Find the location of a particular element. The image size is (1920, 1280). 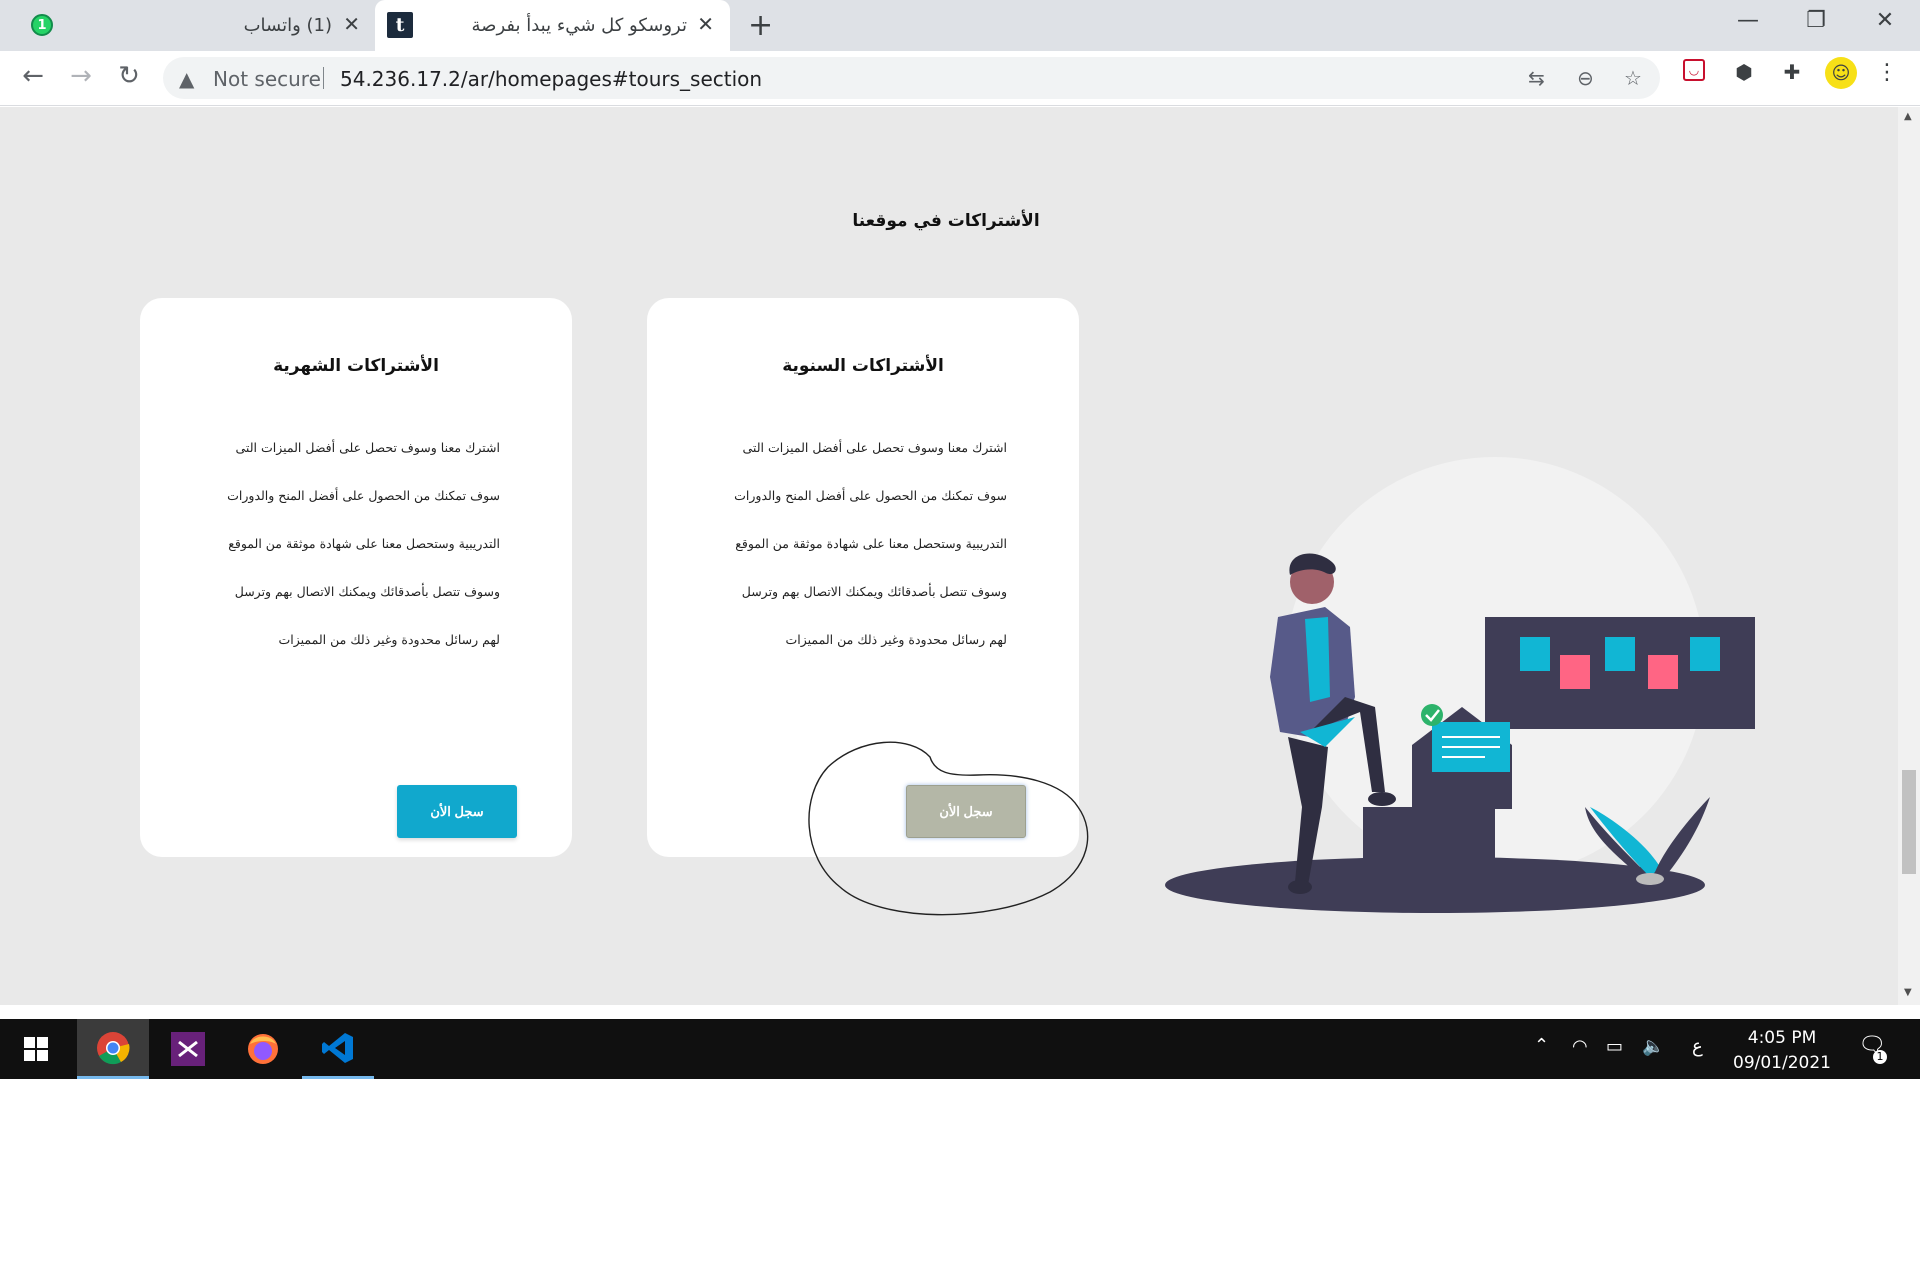

star-icon: ☆ is located at coordinates (1633, 78).